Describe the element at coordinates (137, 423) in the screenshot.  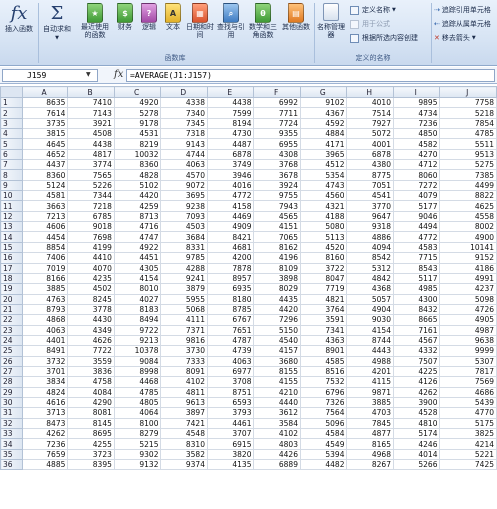
I see `cell: 8100` at that location.